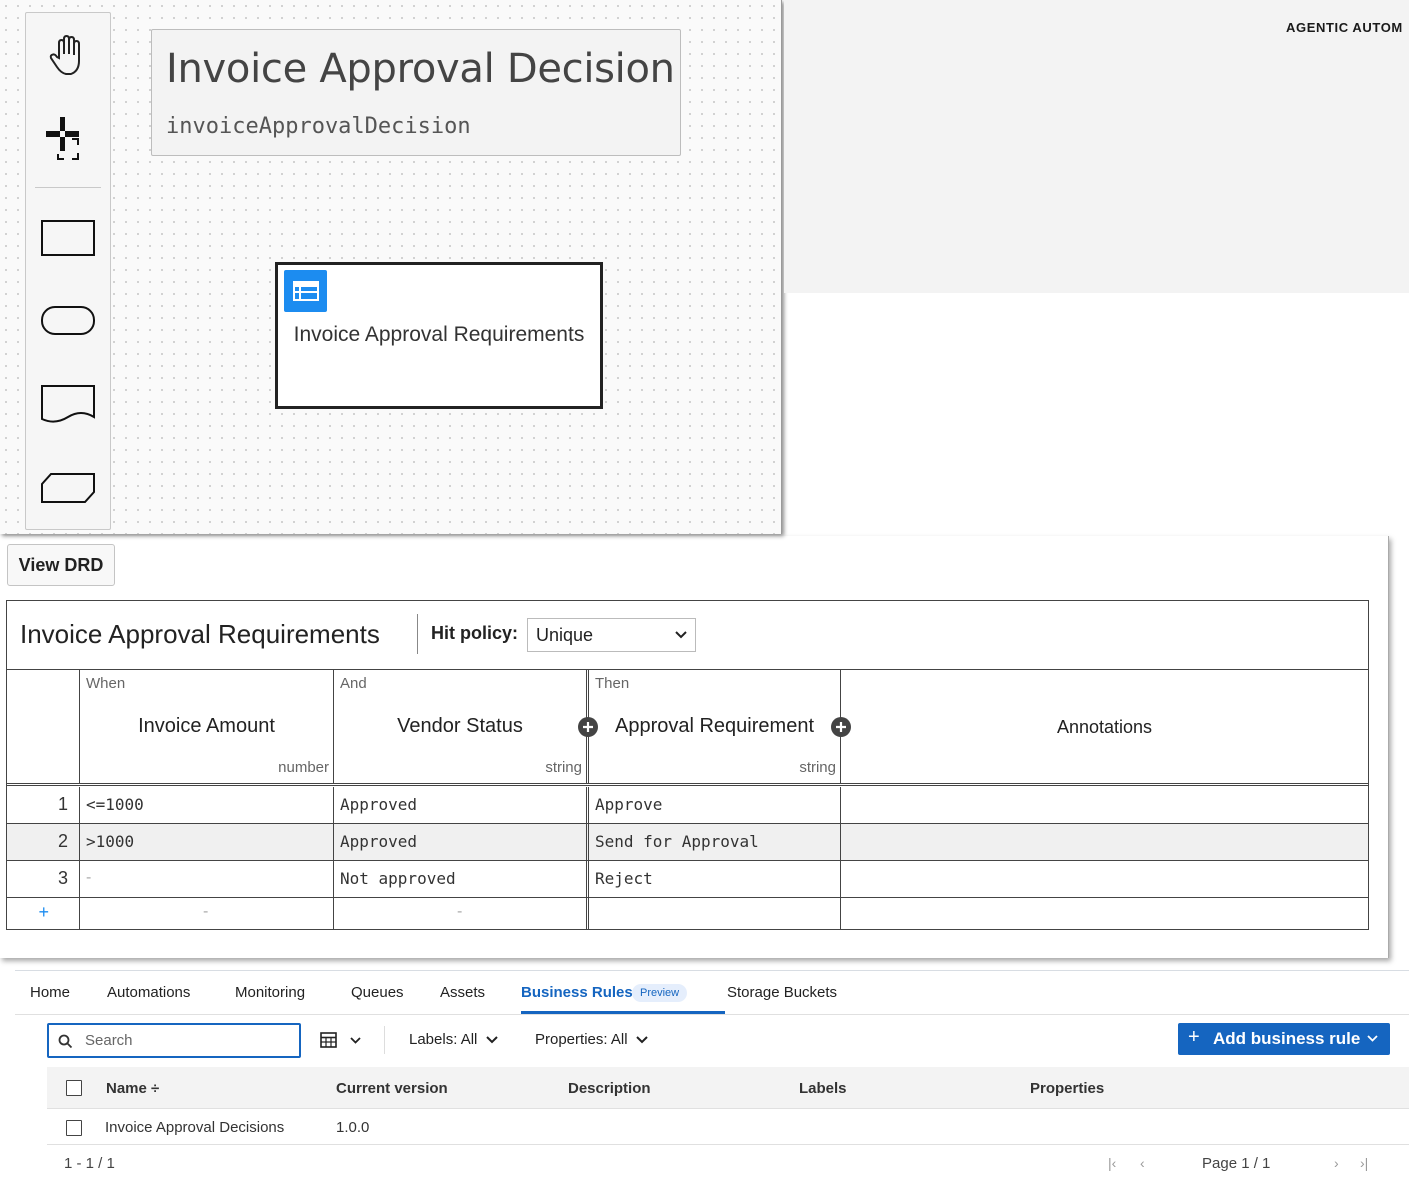  What do you see at coordinates (1364, 1163) in the screenshot?
I see `last-page-icon: ›|` at bounding box center [1364, 1163].